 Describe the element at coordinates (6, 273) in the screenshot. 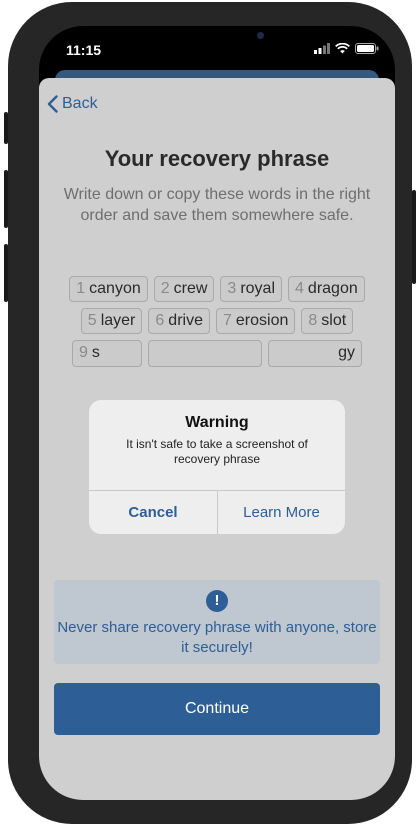

I see `volume-down-button` at that location.